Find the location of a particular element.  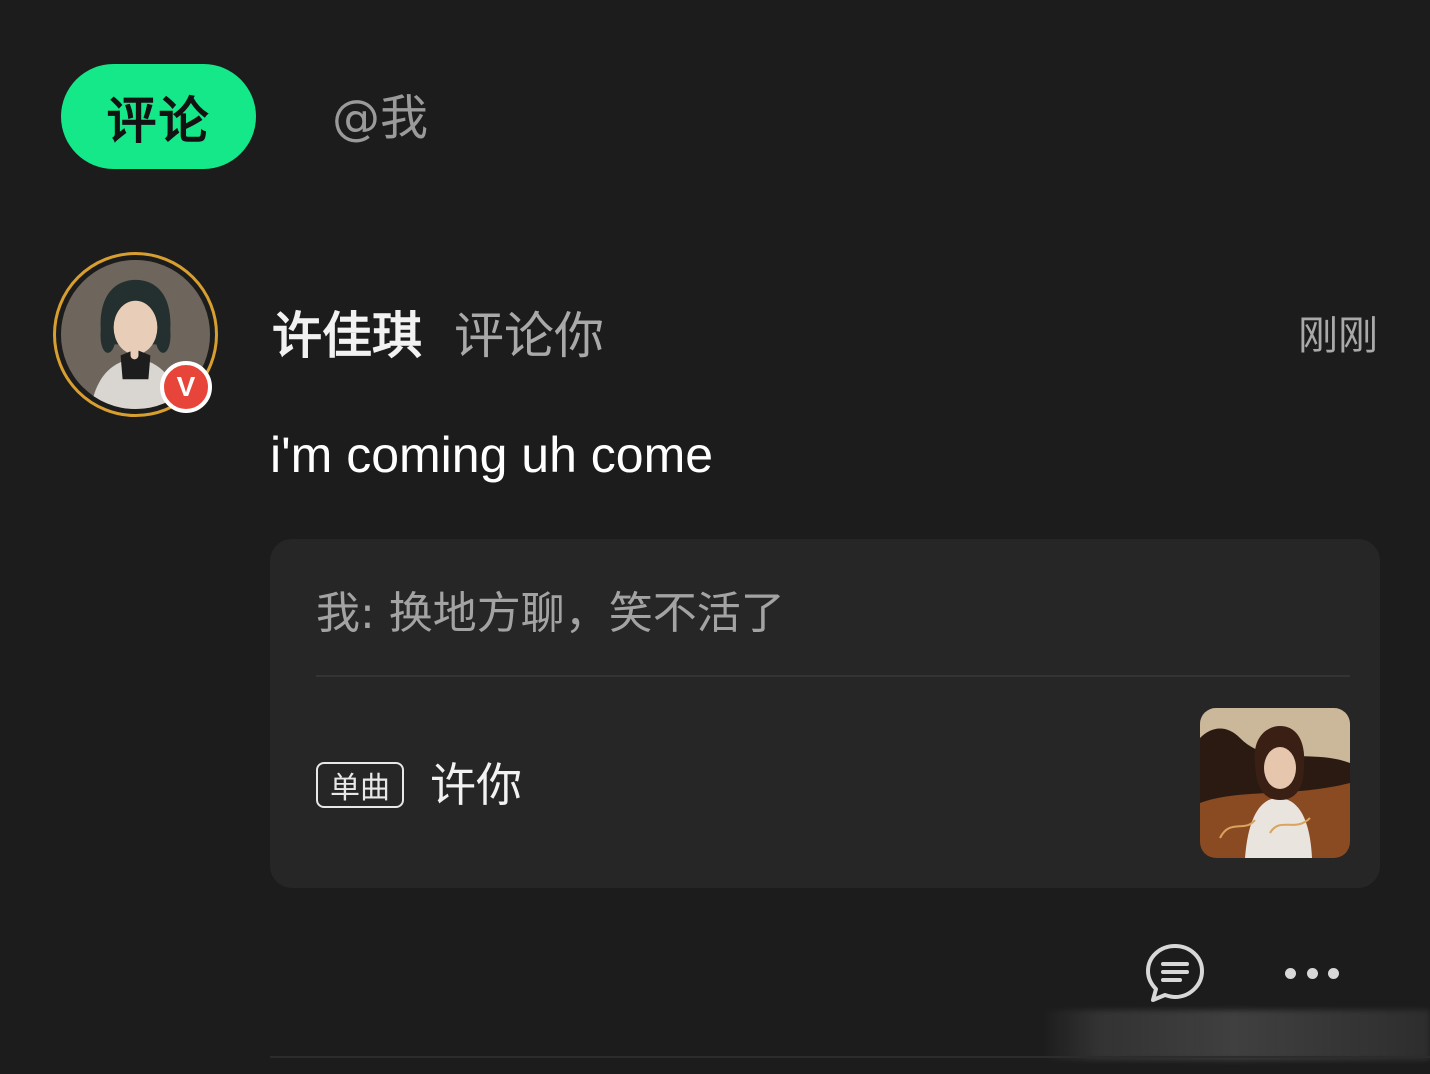

blurred-watermark is located at coordinates (1235, 1035).